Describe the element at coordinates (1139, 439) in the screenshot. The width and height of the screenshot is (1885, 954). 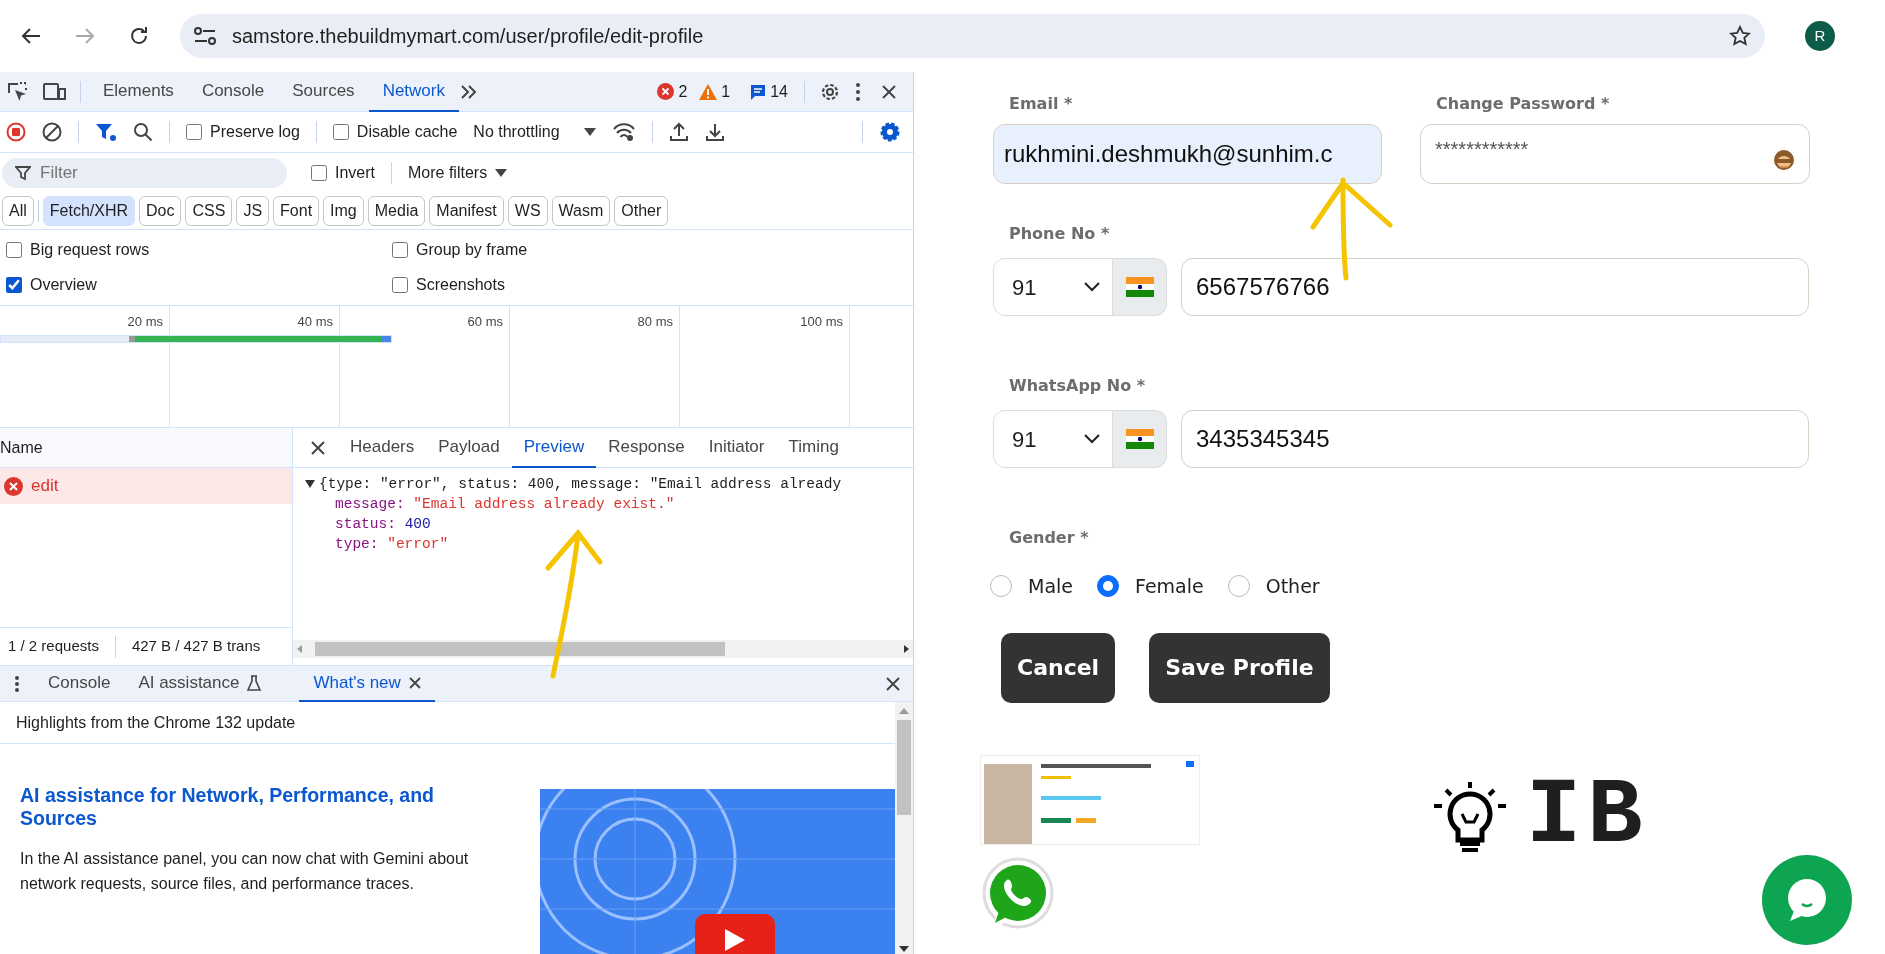
I see `flag-icon` at that location.